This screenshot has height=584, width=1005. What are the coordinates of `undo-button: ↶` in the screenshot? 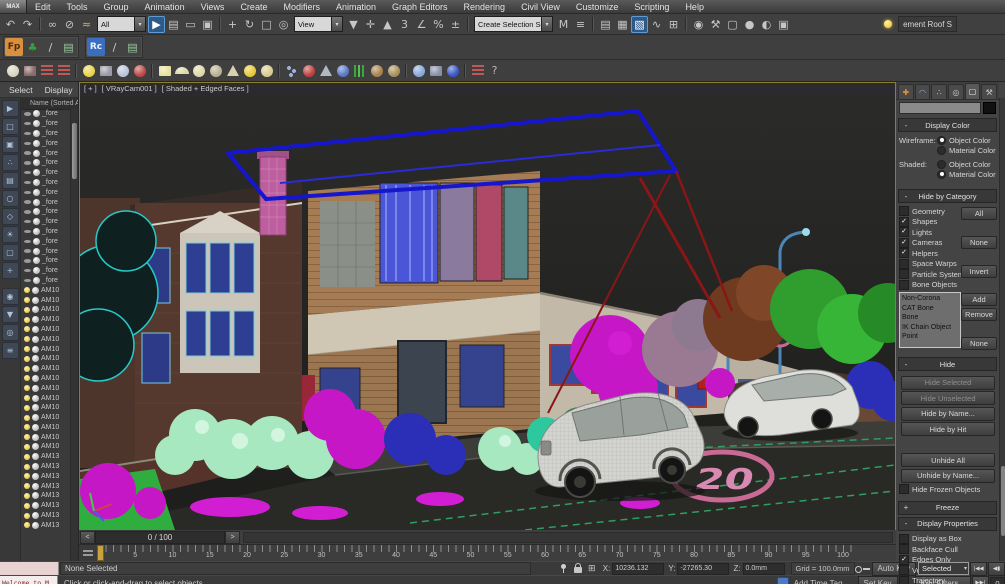 It's located at (10, 24).